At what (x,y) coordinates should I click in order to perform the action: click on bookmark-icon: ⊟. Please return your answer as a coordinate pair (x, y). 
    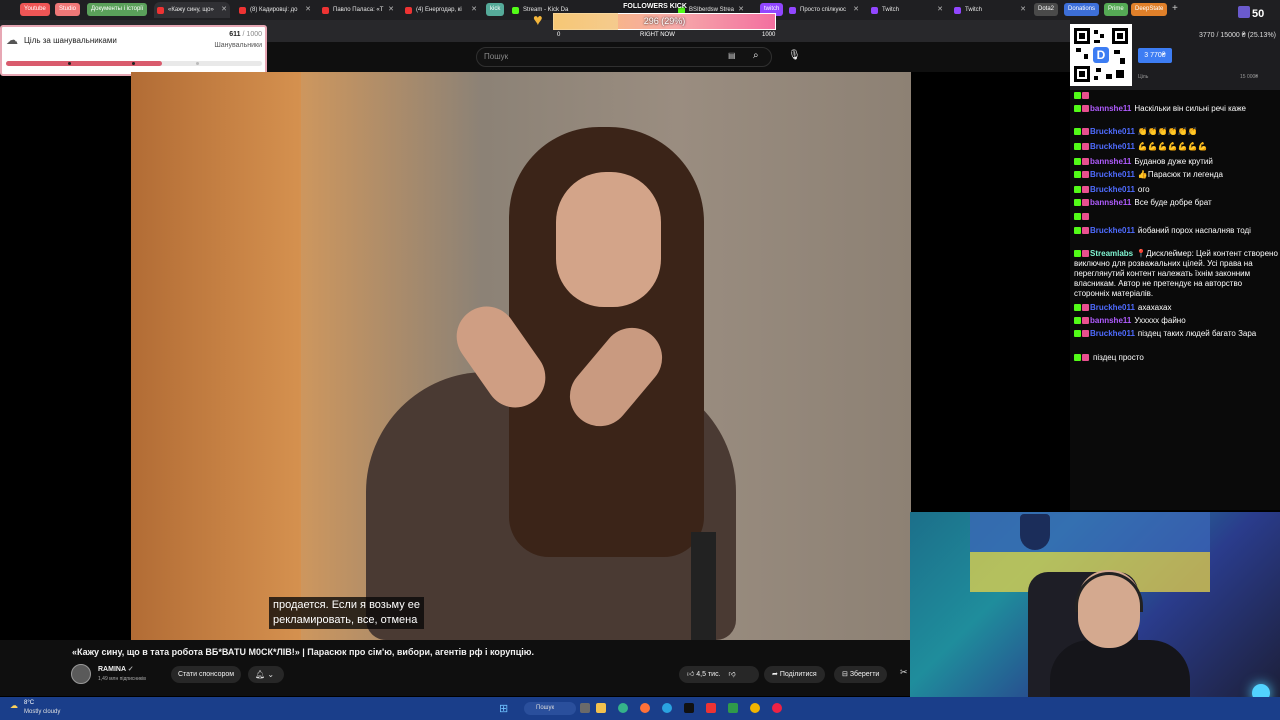
    Looking at the image, I should click on (845, 674).